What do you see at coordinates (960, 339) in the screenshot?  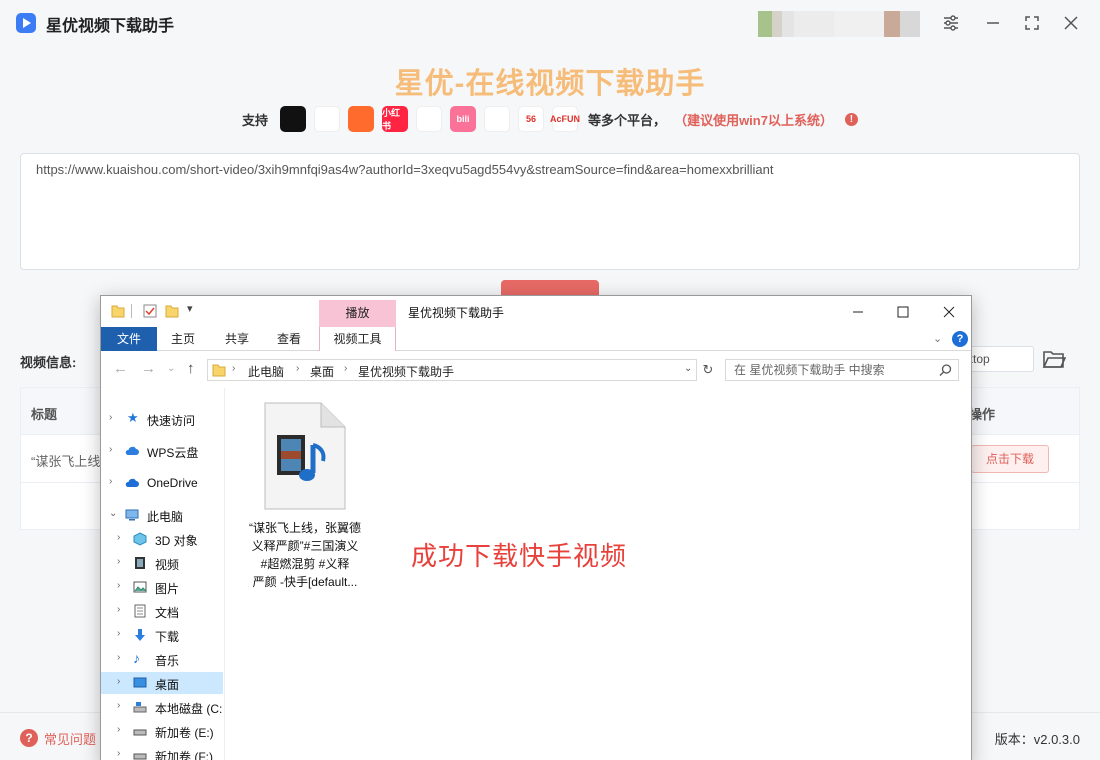 I see `help-icon: ?` at bounding box center [960, 339].